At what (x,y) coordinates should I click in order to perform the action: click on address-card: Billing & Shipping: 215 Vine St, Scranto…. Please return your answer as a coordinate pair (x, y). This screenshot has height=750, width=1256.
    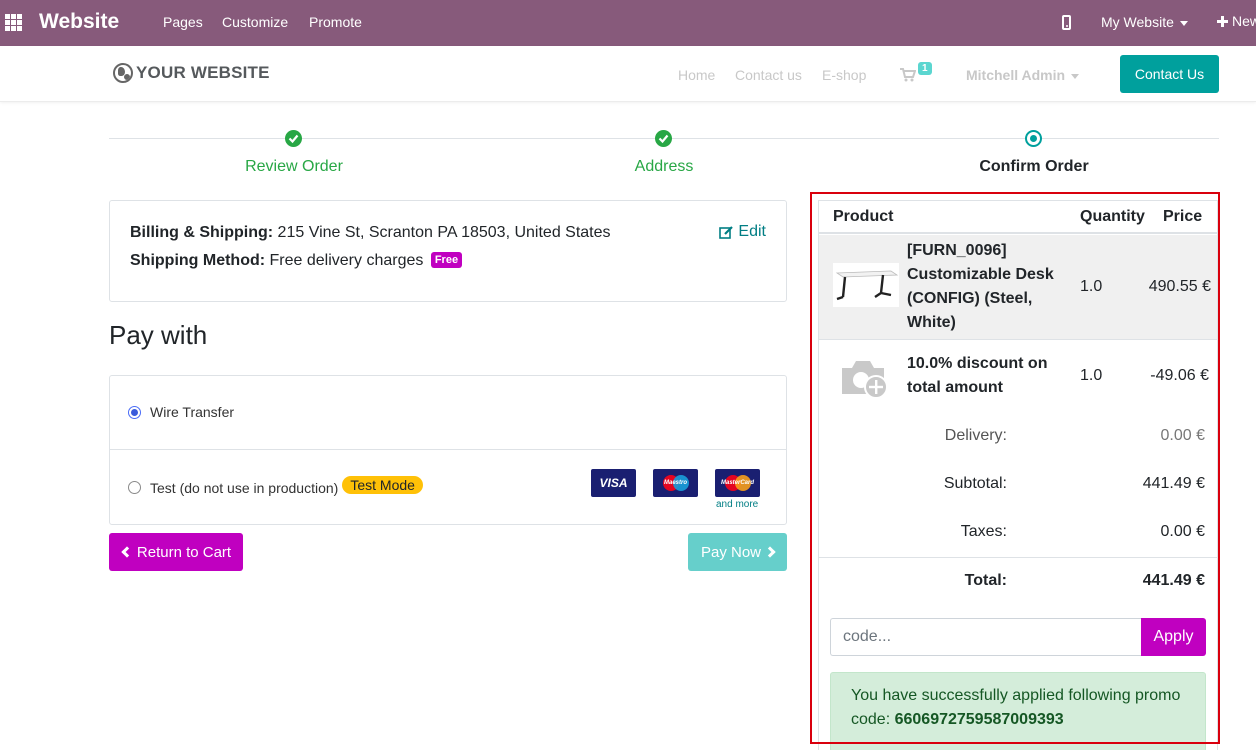
    Looking at the image, I should click on (448, 251).